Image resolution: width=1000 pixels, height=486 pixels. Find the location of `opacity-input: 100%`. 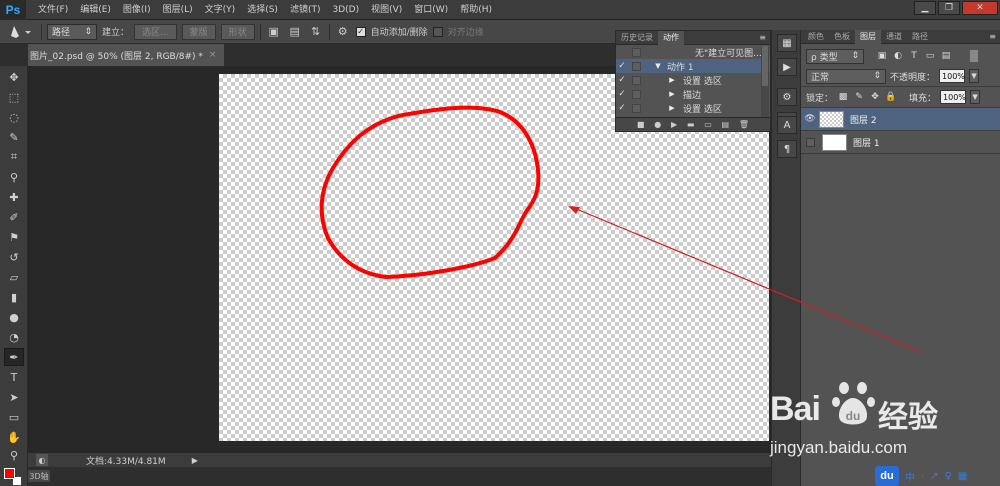

opacity-input: 100% is located at coordinates (952, 76).